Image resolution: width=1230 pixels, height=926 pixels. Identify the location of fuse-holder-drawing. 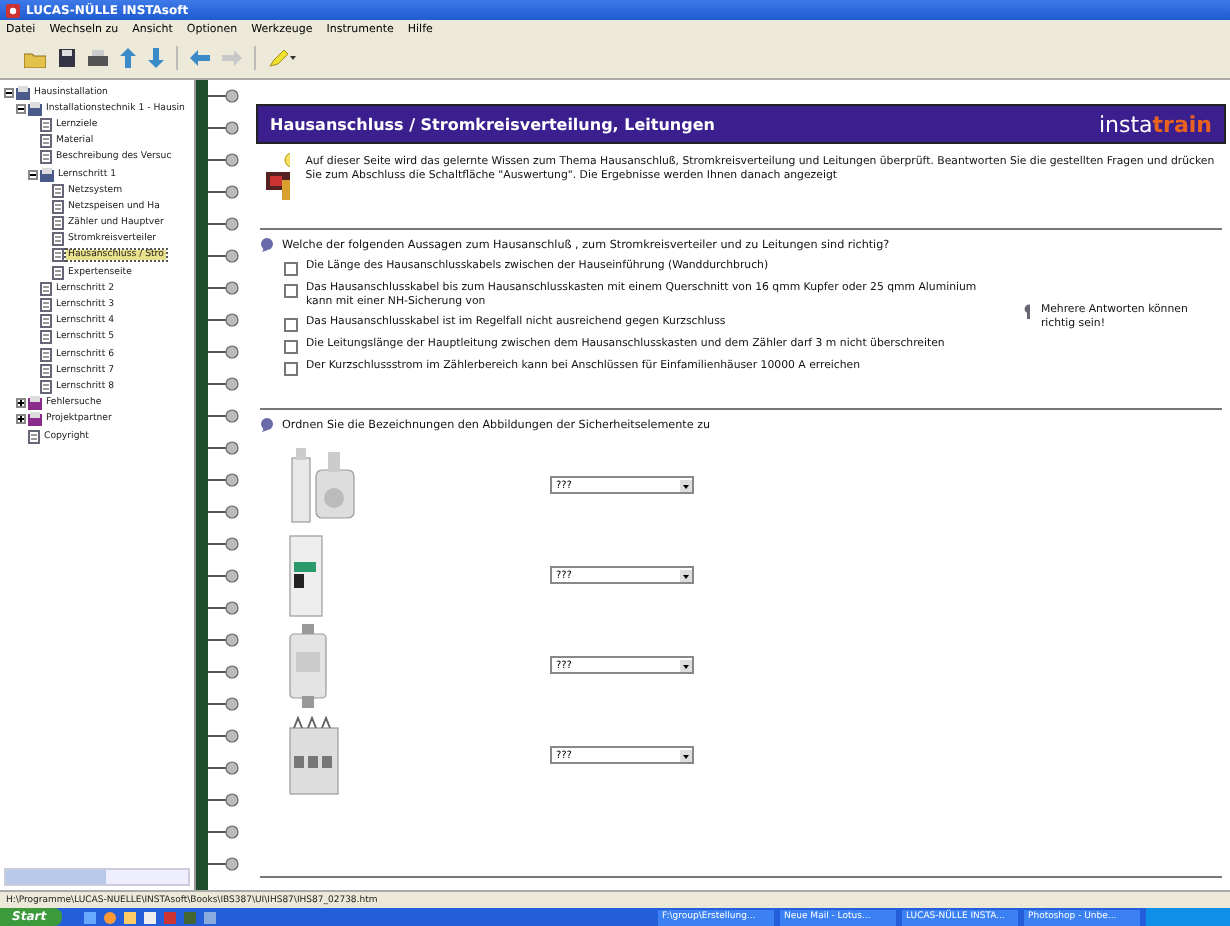
(322, 485).